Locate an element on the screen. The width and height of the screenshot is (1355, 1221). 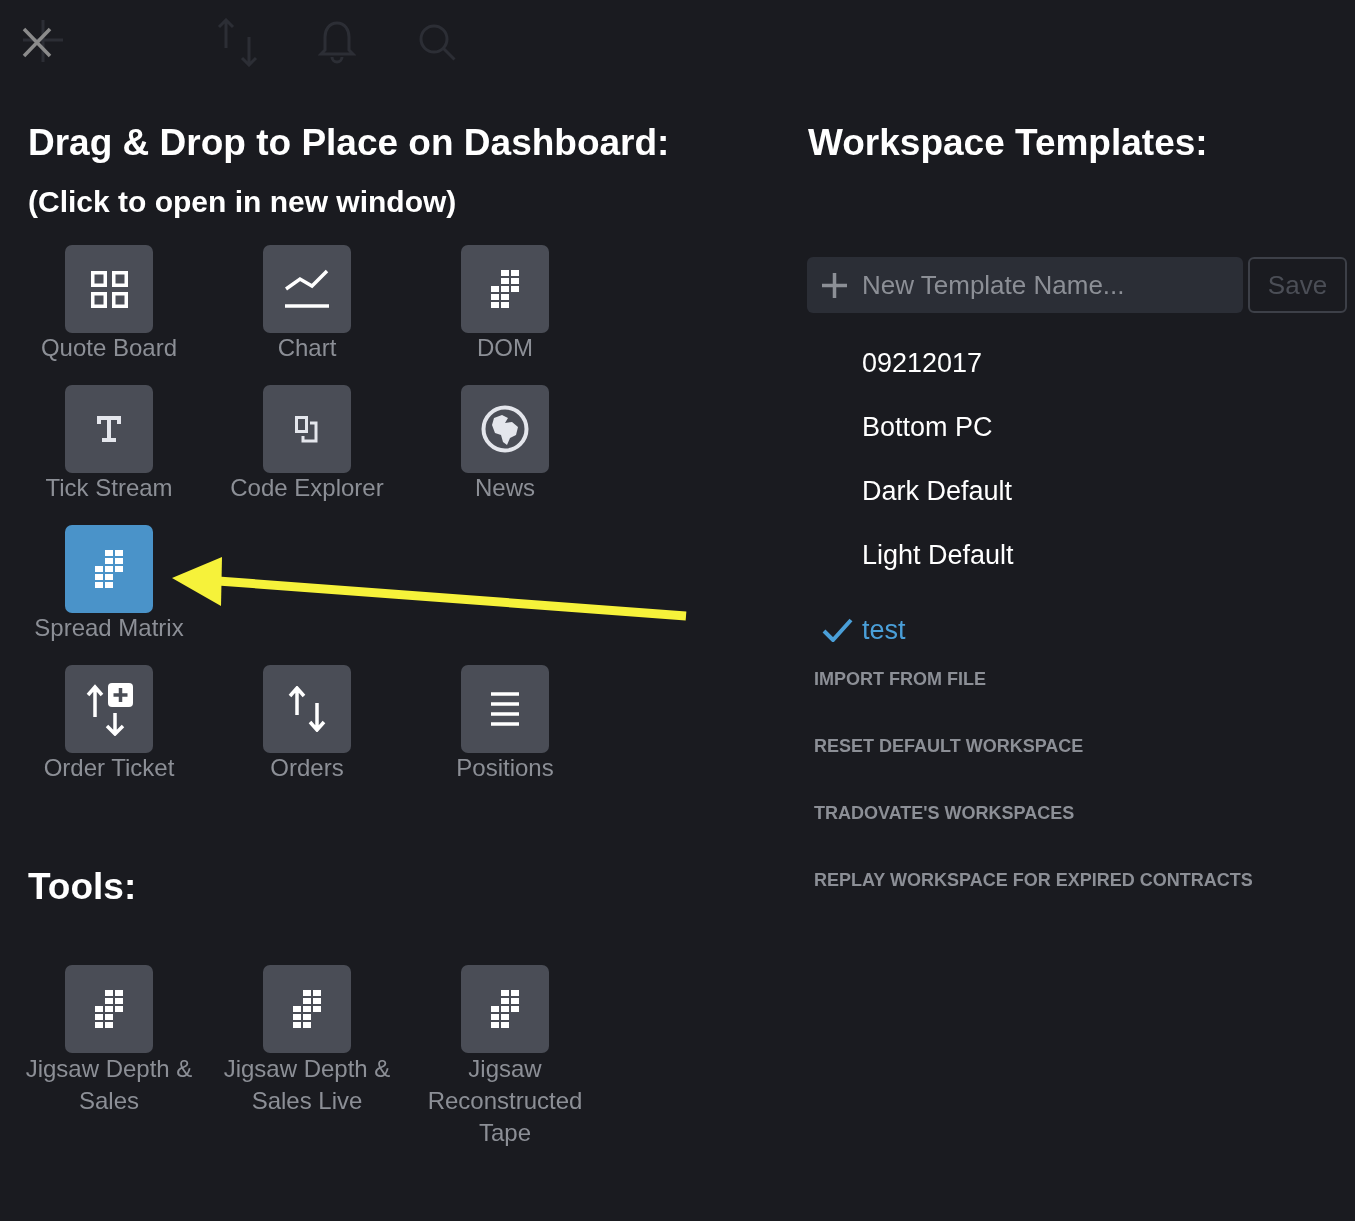
tool-label: Jigsaw Depth & Sales Live is located at coordinates (307, 1085).